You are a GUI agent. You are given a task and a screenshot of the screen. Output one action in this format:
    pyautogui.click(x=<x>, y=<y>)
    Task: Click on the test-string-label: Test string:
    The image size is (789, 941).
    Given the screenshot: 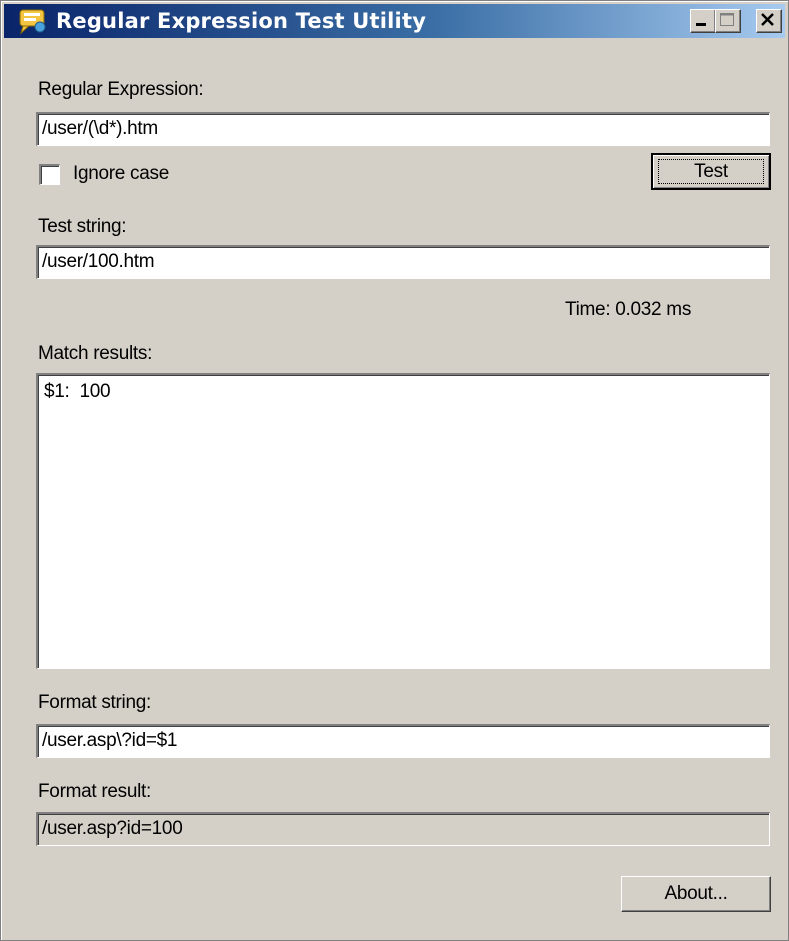 What is the action you would take?
    pyautogui.click(x=82, y=226)
    